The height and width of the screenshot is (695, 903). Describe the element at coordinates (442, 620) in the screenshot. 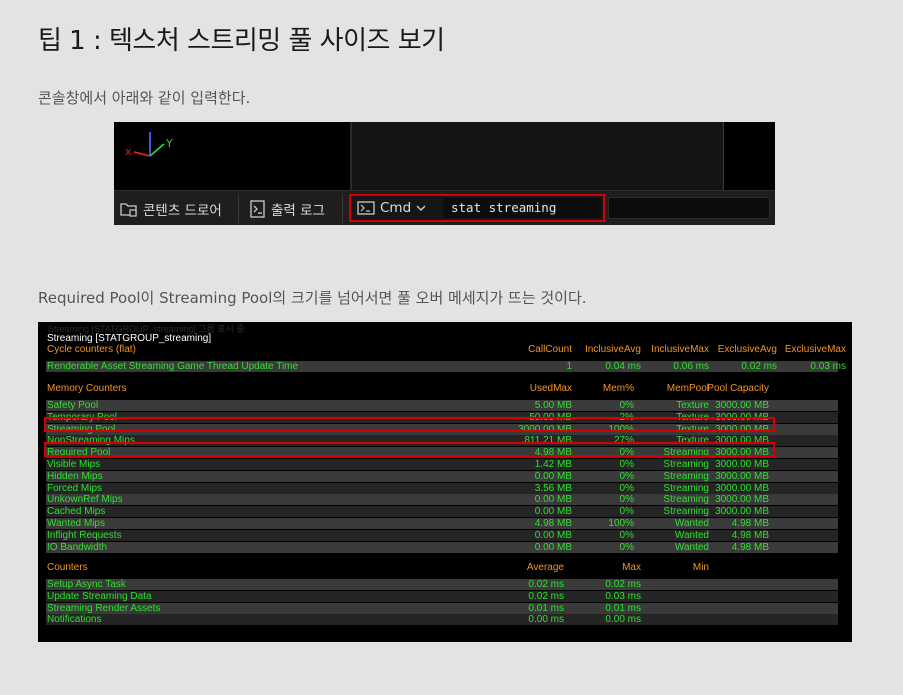

I see `counter-row: Notifications 0.00 ms 0.00 ms` at that location.